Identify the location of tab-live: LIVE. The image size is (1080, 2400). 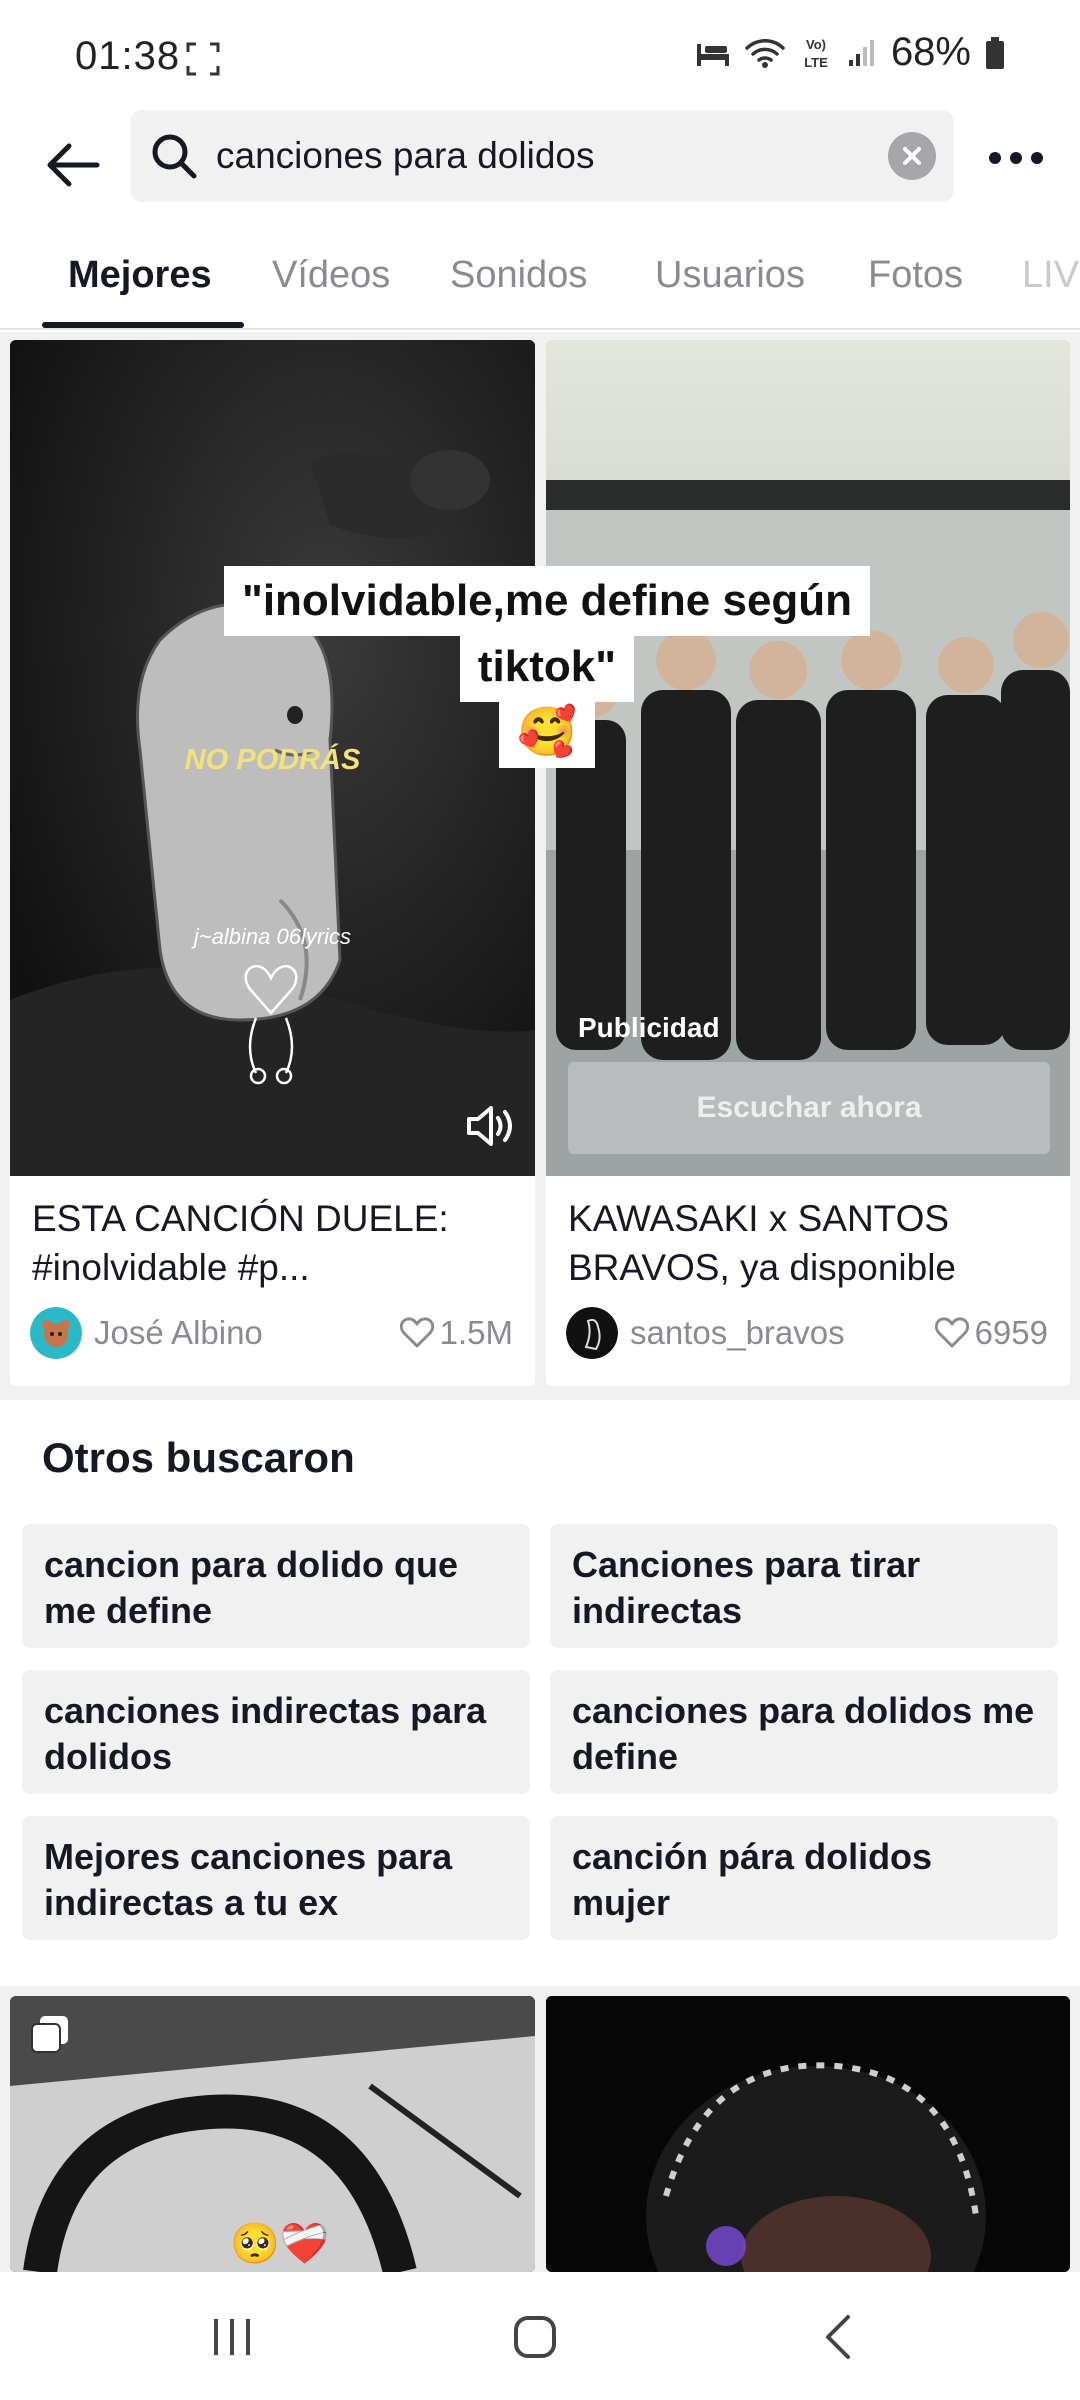
(1051, 275).